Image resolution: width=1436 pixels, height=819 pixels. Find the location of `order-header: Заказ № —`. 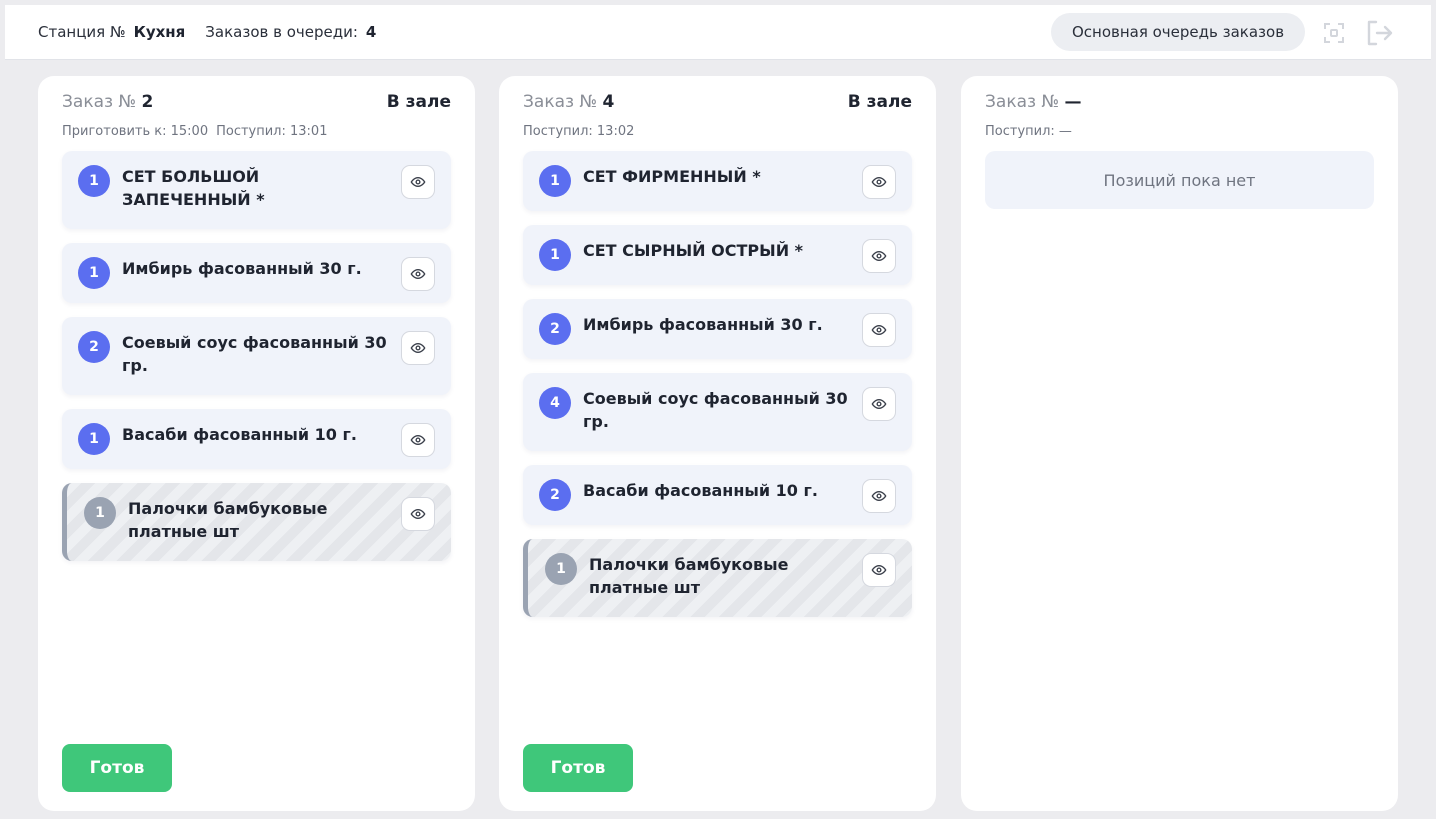

order-header: Заказ № — is located at coordinates (1179, 103).